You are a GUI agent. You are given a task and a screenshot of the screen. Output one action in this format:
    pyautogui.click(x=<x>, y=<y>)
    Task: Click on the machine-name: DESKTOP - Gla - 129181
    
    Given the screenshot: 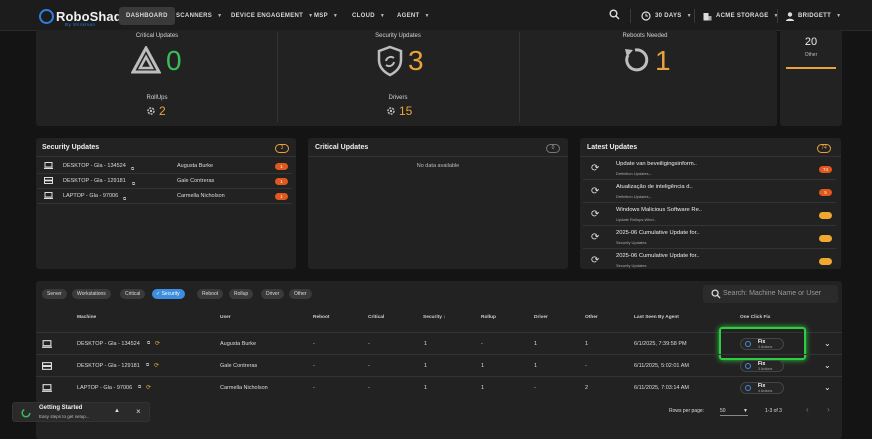 What is the action you would take?
    pyautogui.click(x=108, y=366)
    